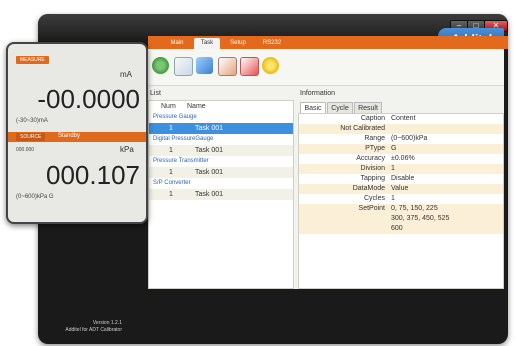 This screenshot has height=346, width=516. What do you see at coordinates (401, 169) in the screenshot?
I see `info-row: Division 1` at bounding box center [401, 169].